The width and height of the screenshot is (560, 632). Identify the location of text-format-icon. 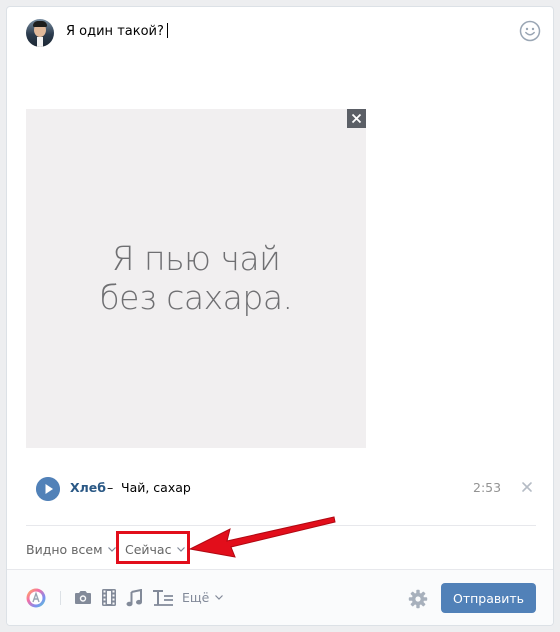
(163, 598).